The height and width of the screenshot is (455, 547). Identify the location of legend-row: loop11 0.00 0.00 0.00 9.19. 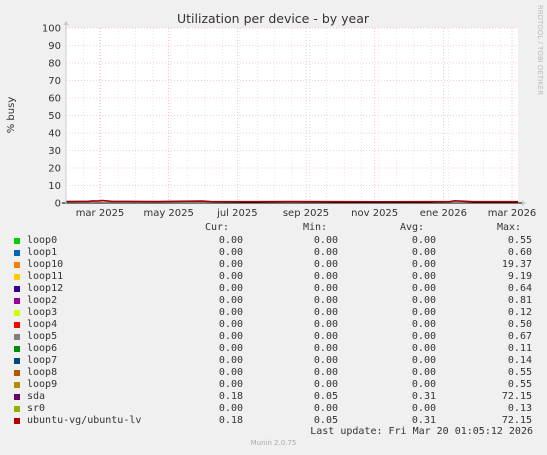
(273, 277).